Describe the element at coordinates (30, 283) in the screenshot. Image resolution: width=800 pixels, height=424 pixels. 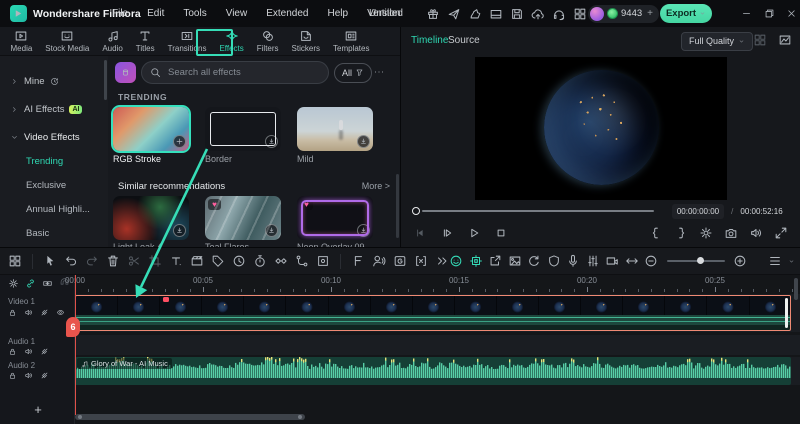
I see `auto-link-icon` at that location.